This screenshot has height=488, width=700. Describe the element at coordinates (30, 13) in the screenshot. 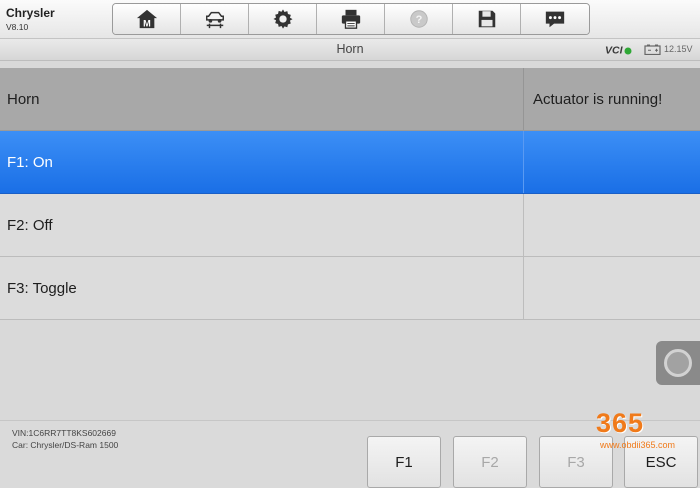

I see `app-name: Chrysler` at that location.